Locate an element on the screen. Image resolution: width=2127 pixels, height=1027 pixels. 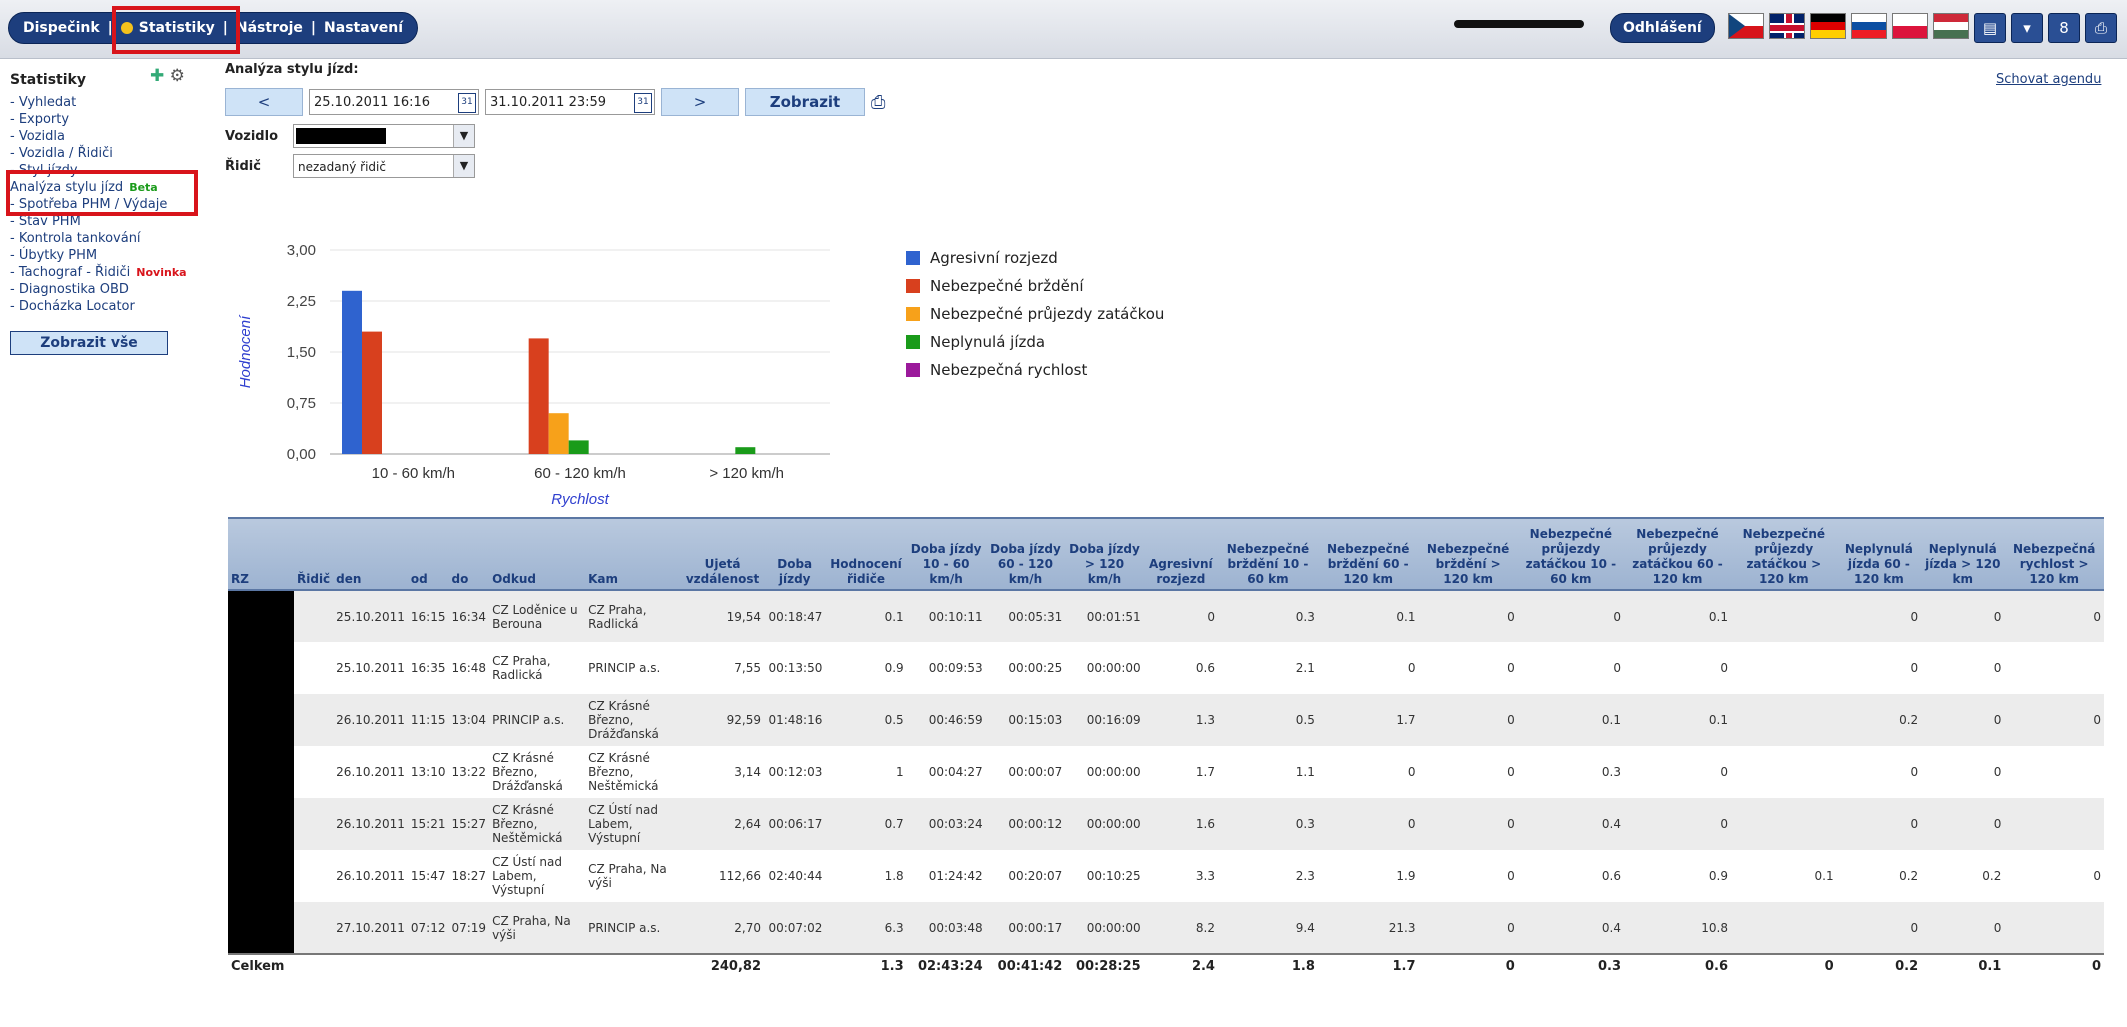
table-cell: 00:10:11 is located at coordinates (946, 616).